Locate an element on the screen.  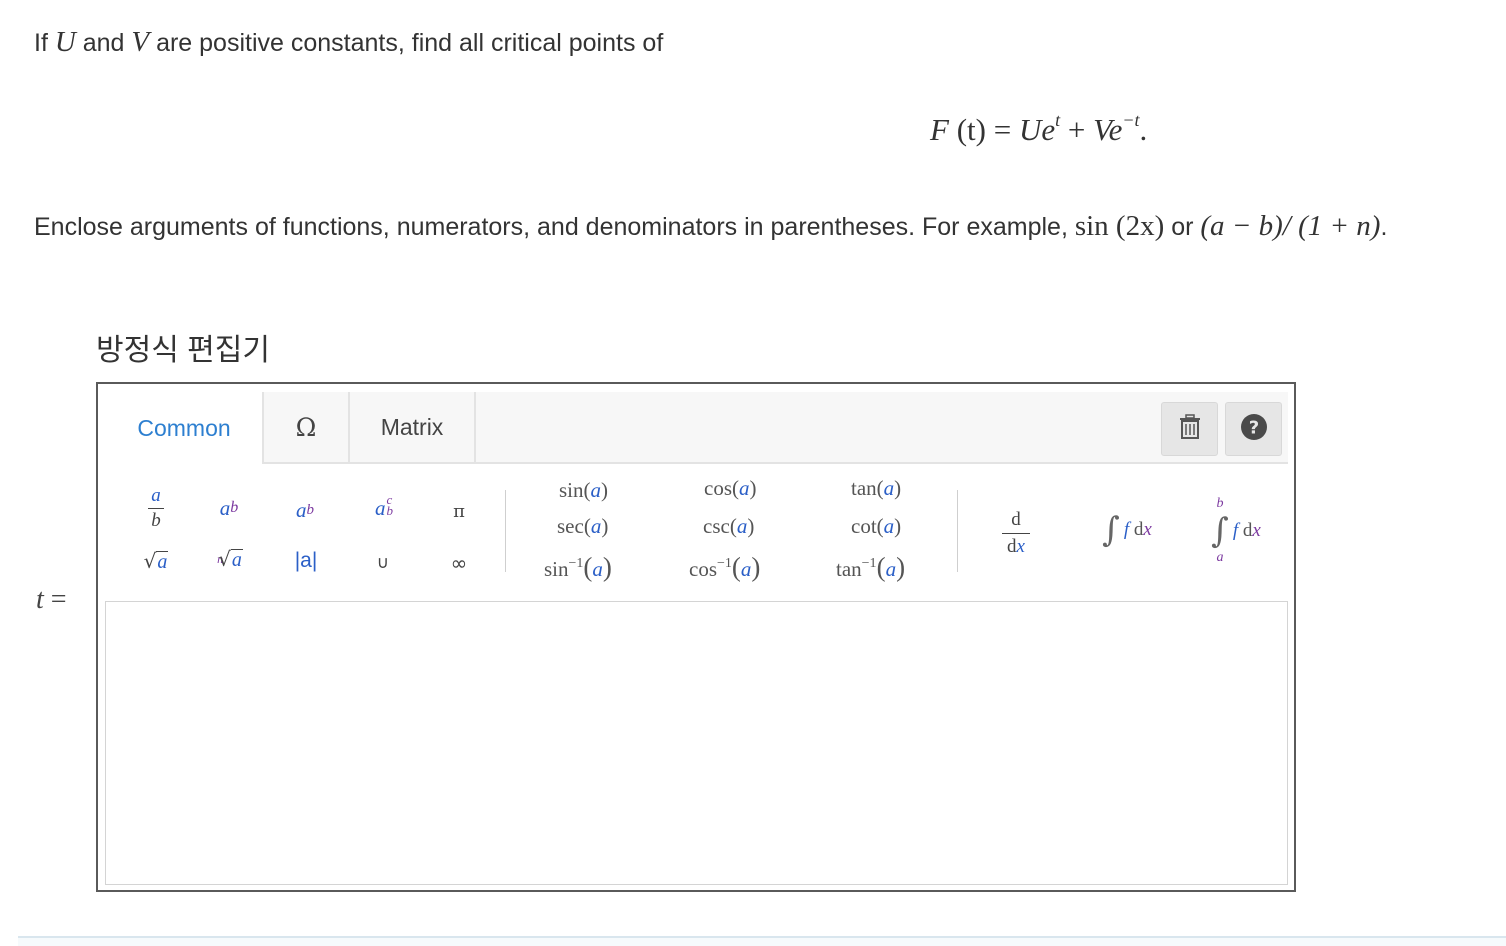
arctan-arg: a is located at coordinates (891, 569).